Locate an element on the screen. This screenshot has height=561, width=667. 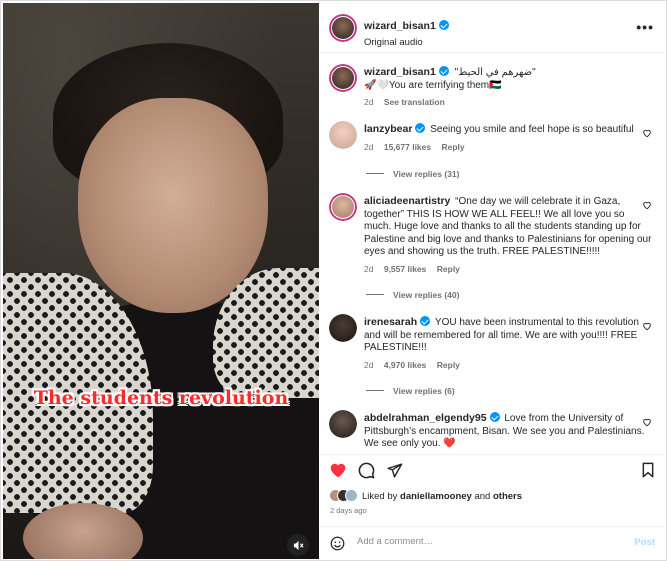
view-replies-label: View replies (31) is located at coordinates (426, 174).